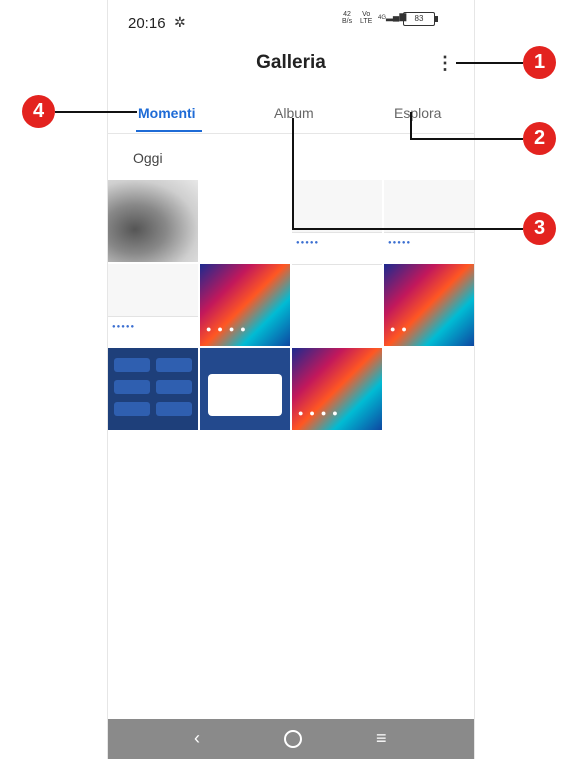 Image resolution: width=580 pixels, height=759 pixels. What do you see at coordinates (366, 18) in the screenshot?
I see `volte-indicator: Vo LTE` at bounding box center [366, 18].